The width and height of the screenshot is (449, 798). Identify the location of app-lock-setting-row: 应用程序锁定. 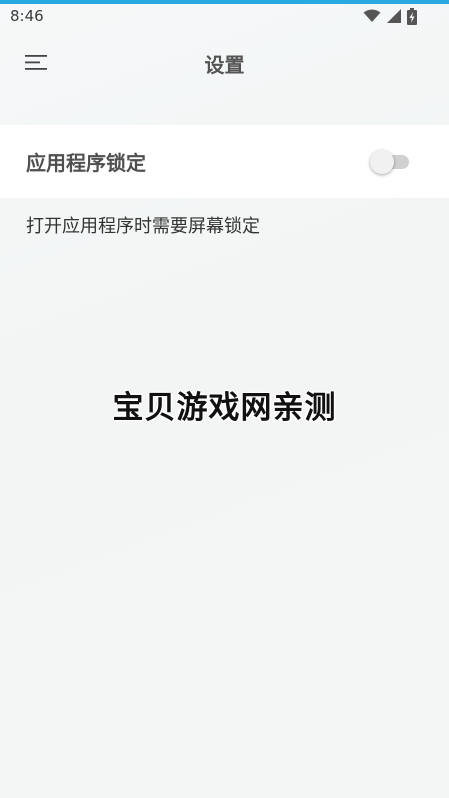
(224, 161).